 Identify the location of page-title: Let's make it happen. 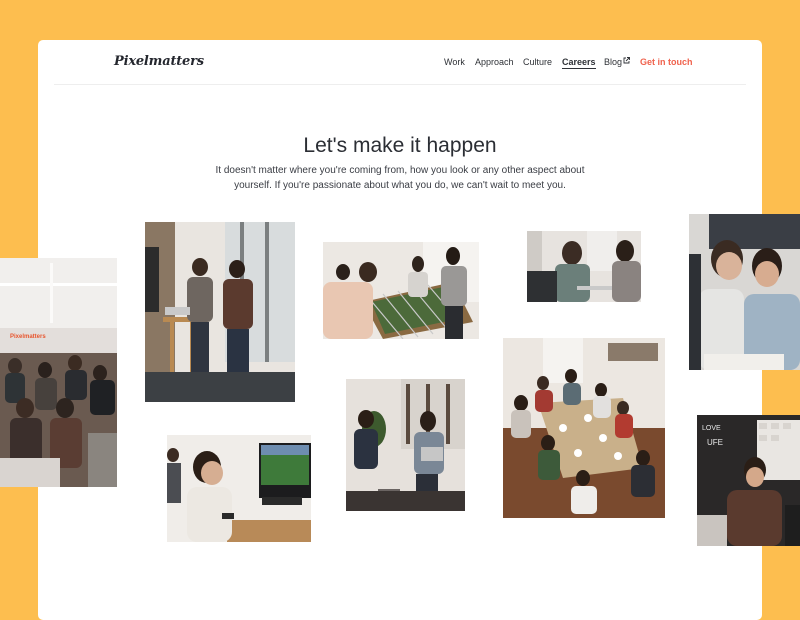
(400, 146).